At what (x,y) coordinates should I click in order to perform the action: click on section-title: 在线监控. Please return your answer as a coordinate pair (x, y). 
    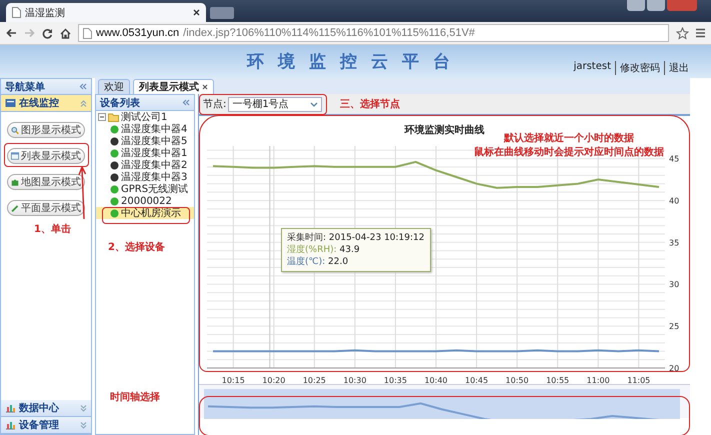
    Looking at the image, I should click on (39, 103).